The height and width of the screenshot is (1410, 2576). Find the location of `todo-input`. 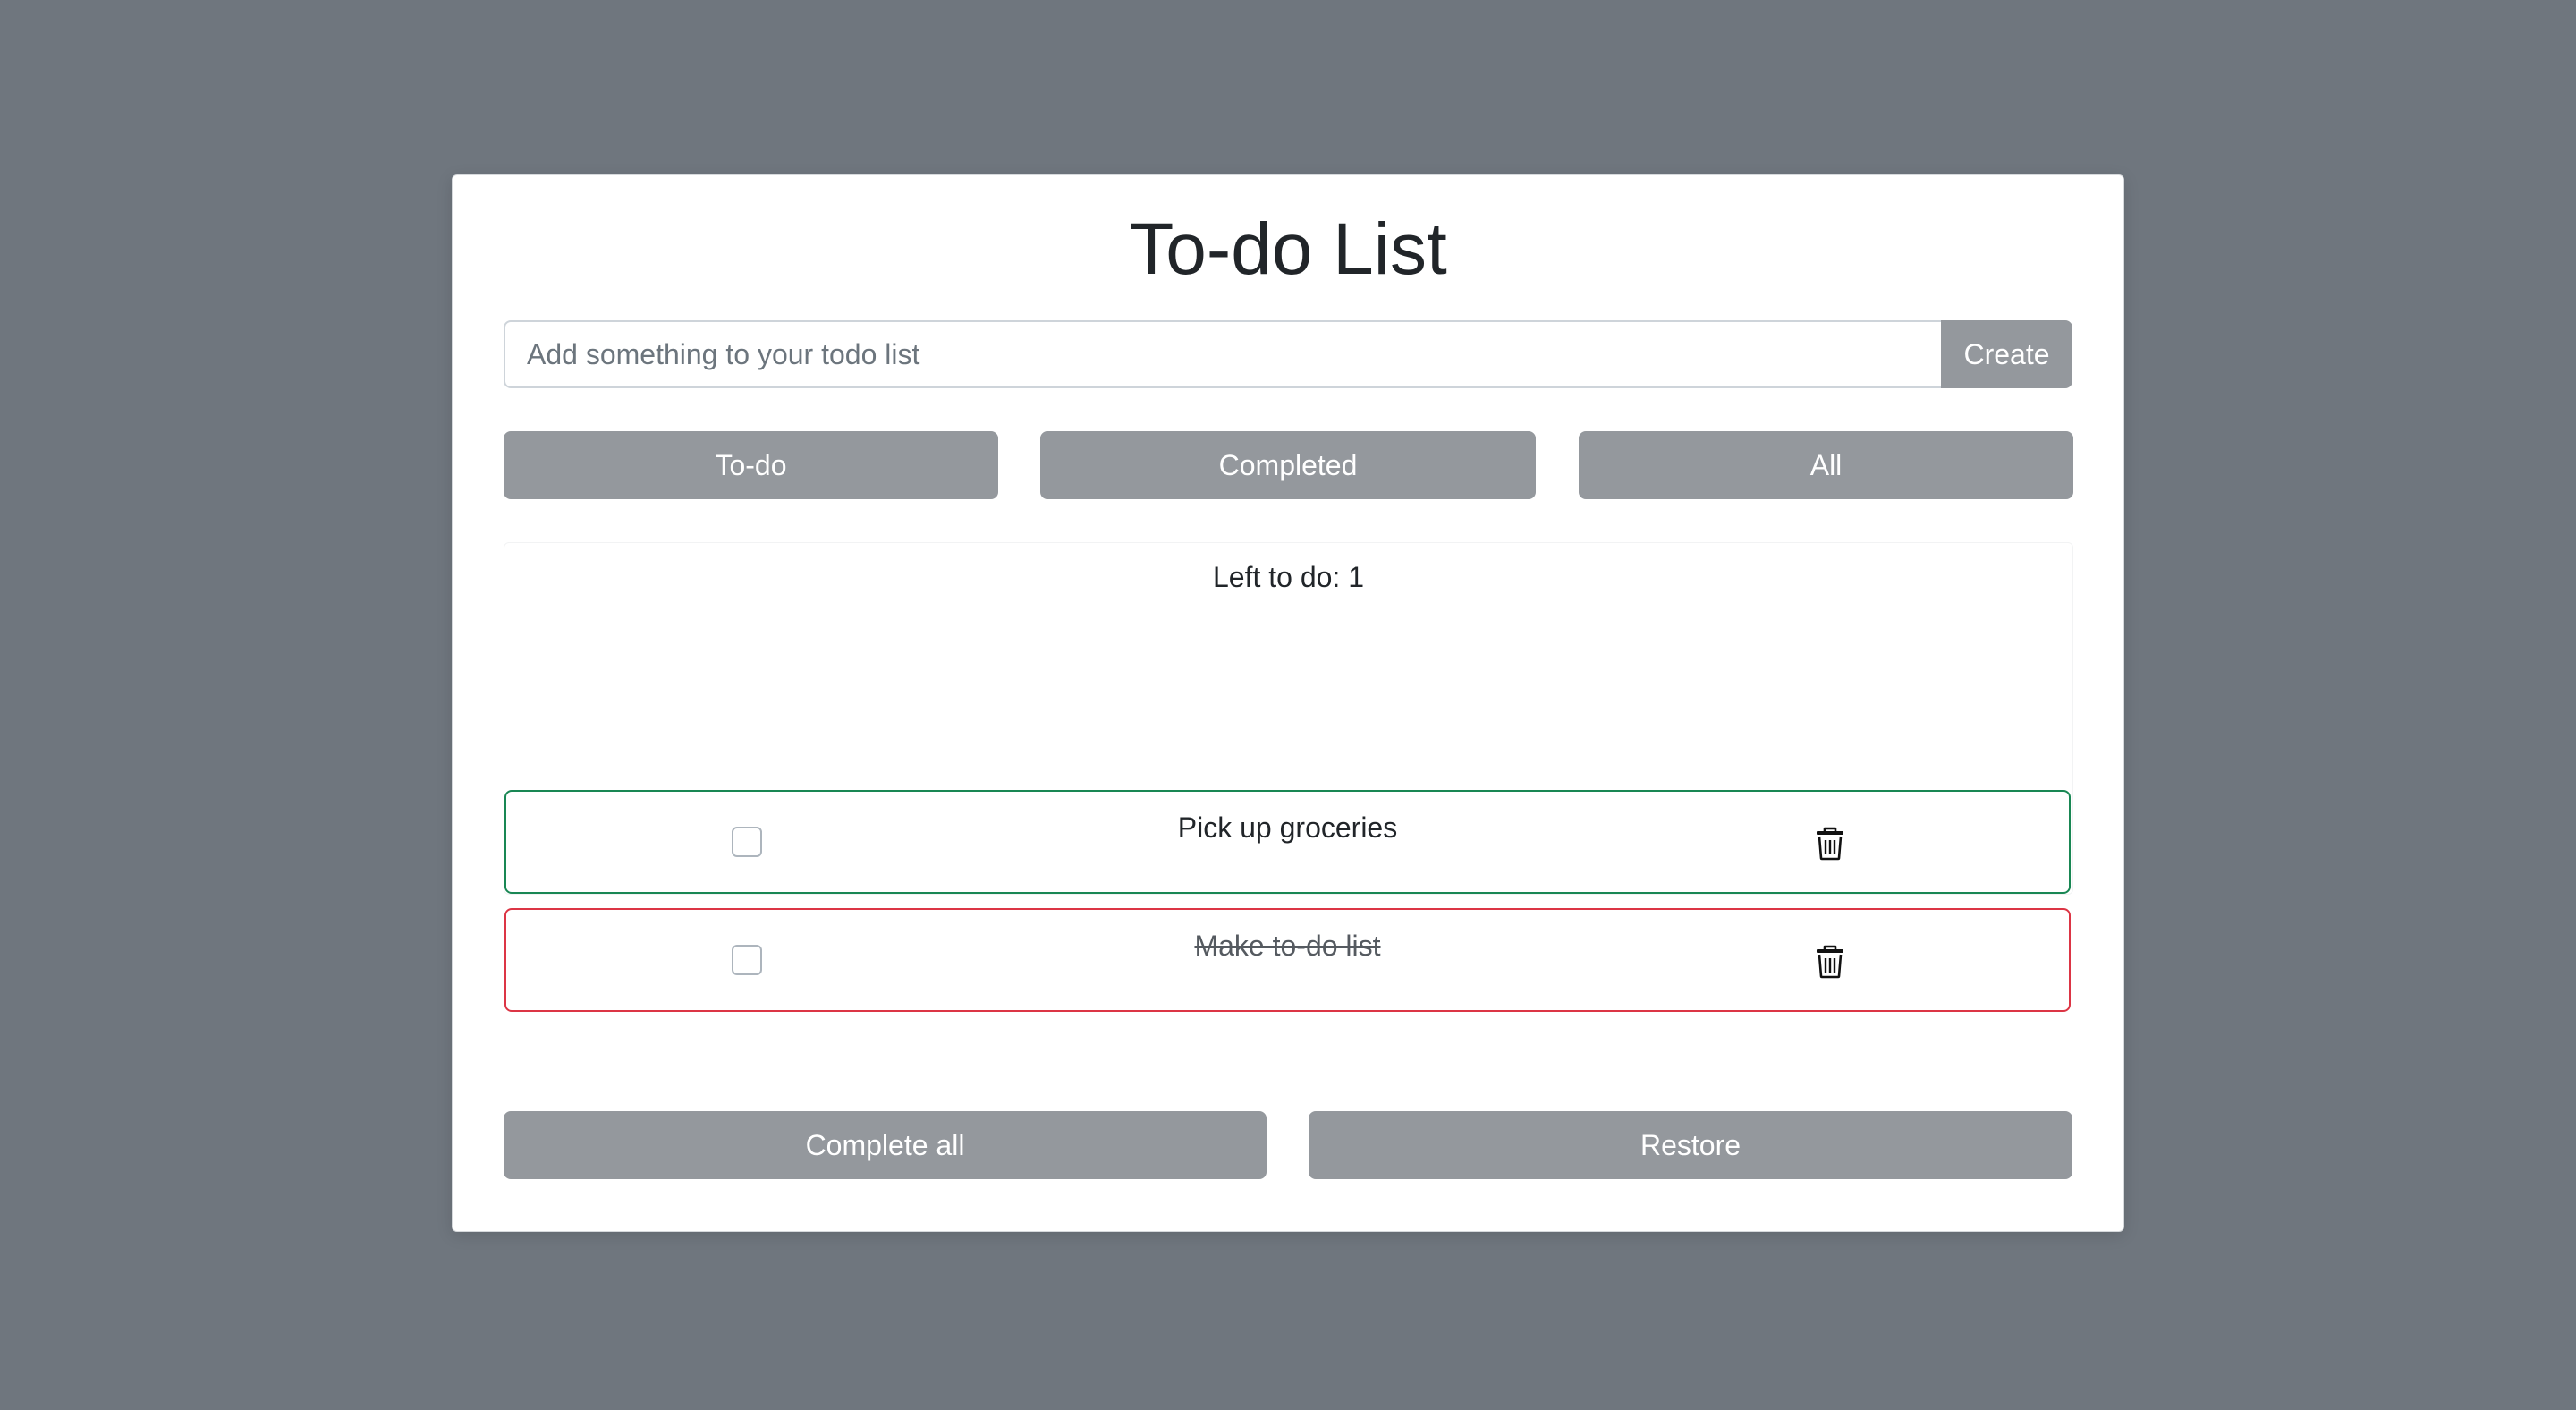

todo-input is located at coordinates (1222, 354).